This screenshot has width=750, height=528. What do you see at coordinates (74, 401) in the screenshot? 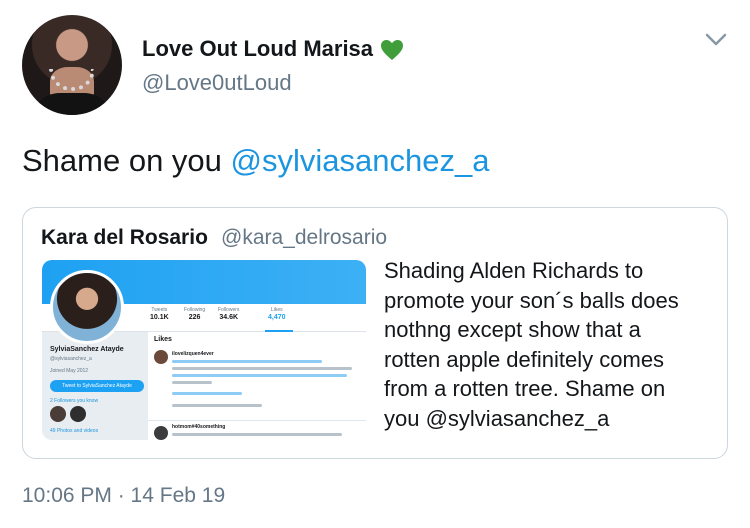
I see `followers-you-know: 2 Followers you know` at bounding box center [74, 401].